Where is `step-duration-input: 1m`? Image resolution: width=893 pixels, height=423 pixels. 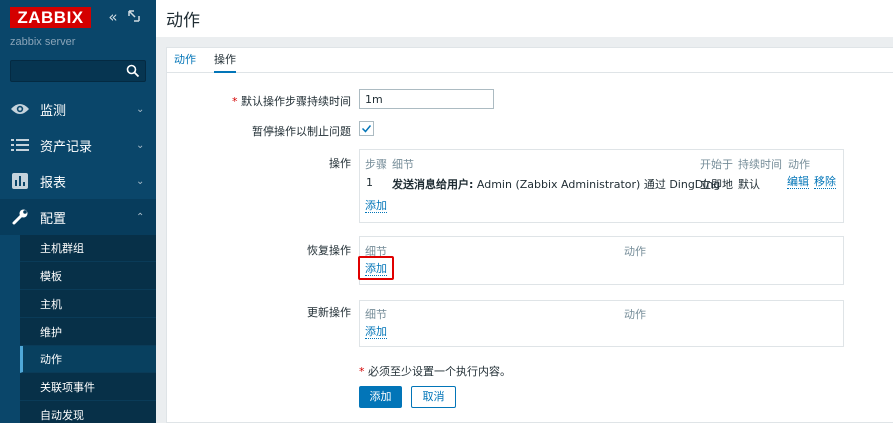
step-duration-input: 1m is located at coordinates (426, 99).